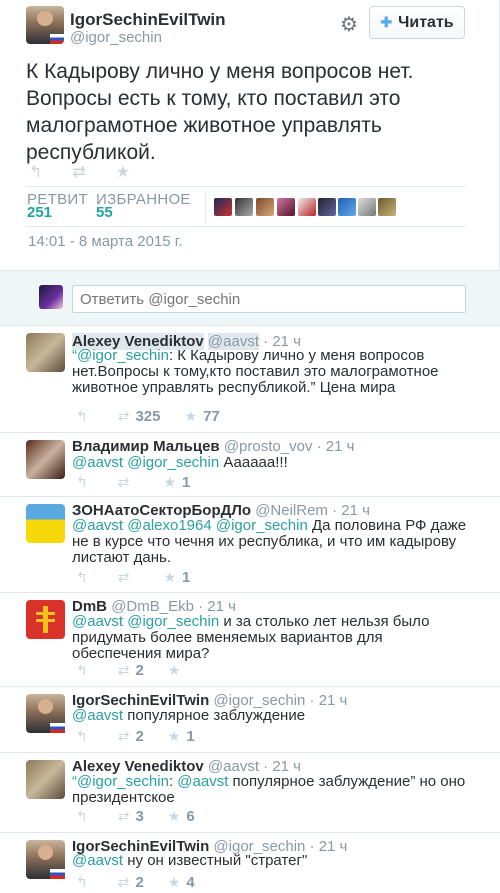 This screenshot has width=500, height=893. I want to click on reply-actions: ↰ ⇄ 2 ★, so click(128, 670).